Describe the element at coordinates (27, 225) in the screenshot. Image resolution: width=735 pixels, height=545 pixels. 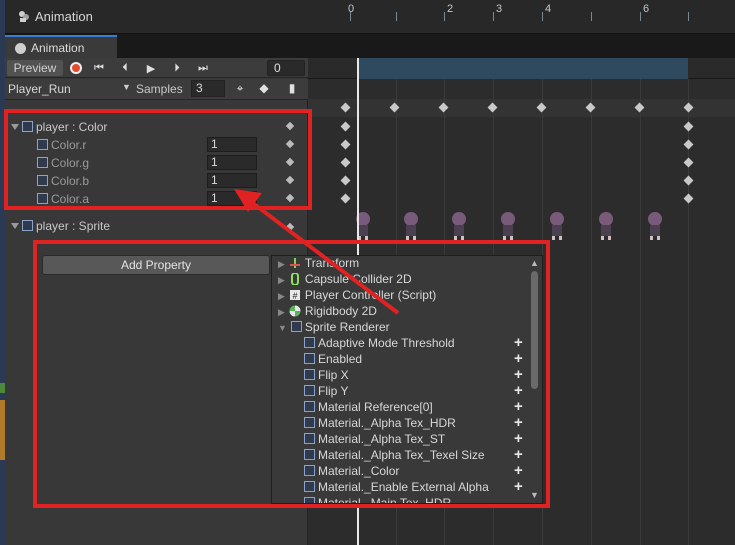
I see `sprite-renderer-icon` at that location.